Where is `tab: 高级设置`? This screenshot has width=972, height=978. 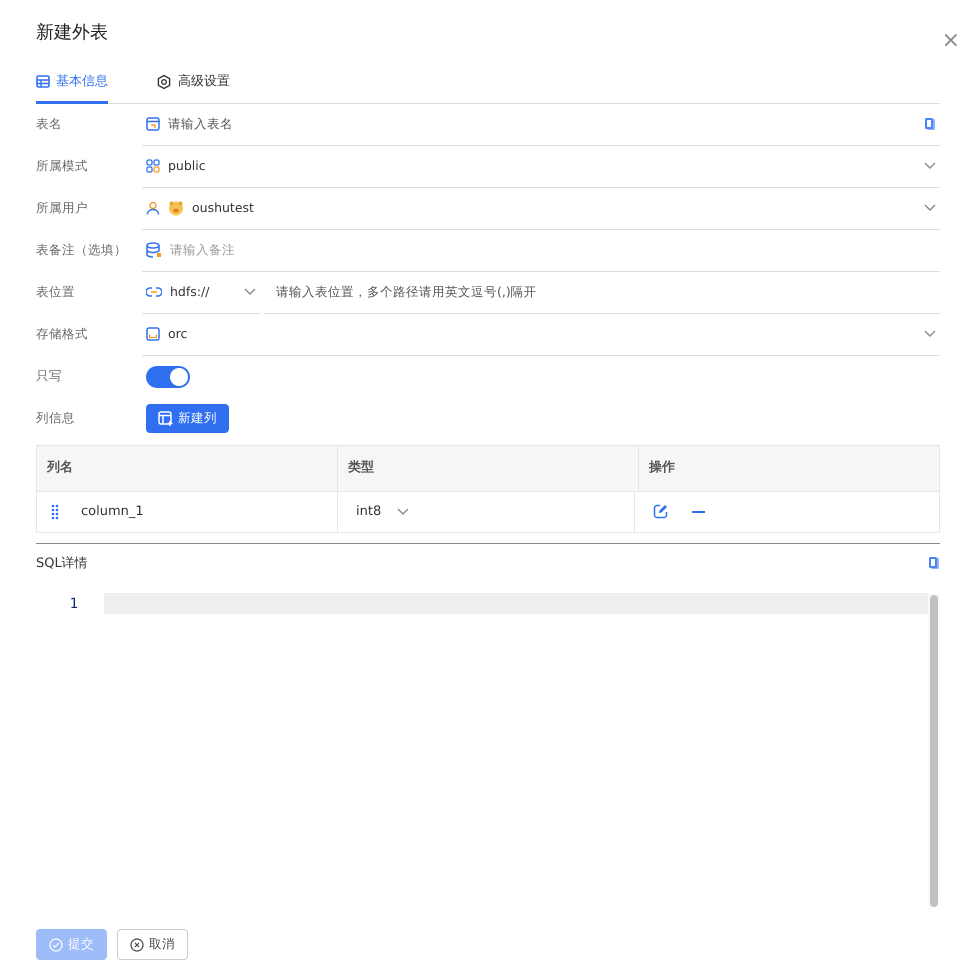 tab: 高级设置 is located at coordinates (193, 85).